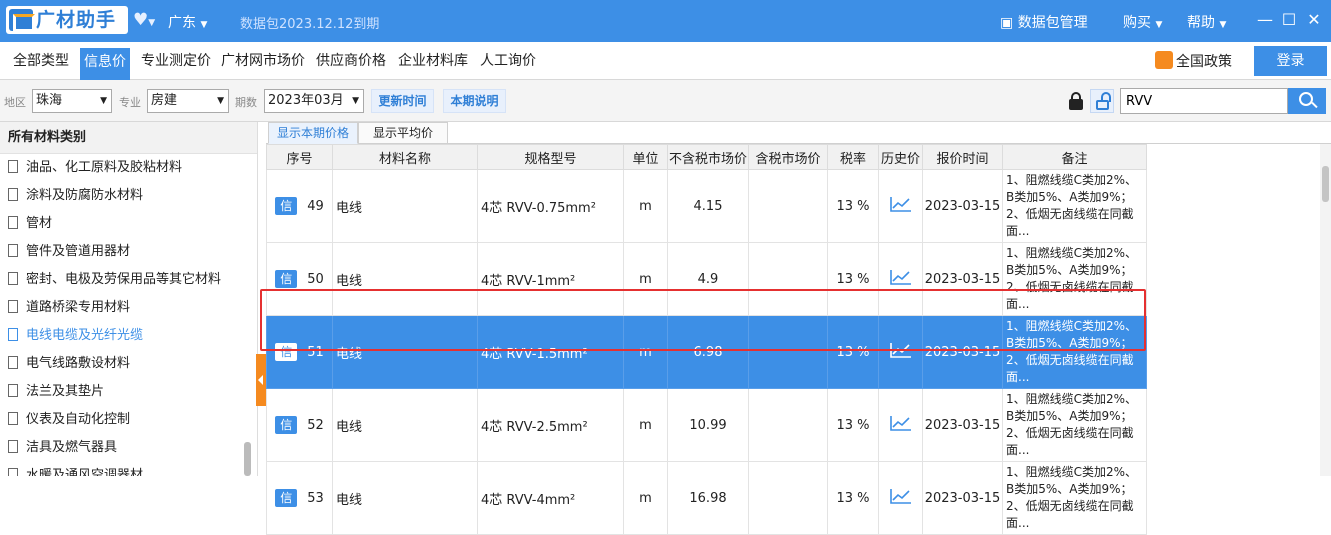 The width and height of the screenshot is (1331, 535). What do you see at coordinates (315, 498) in the screenshot?
I see `row-number: 53` at bounding box center [315, 498].